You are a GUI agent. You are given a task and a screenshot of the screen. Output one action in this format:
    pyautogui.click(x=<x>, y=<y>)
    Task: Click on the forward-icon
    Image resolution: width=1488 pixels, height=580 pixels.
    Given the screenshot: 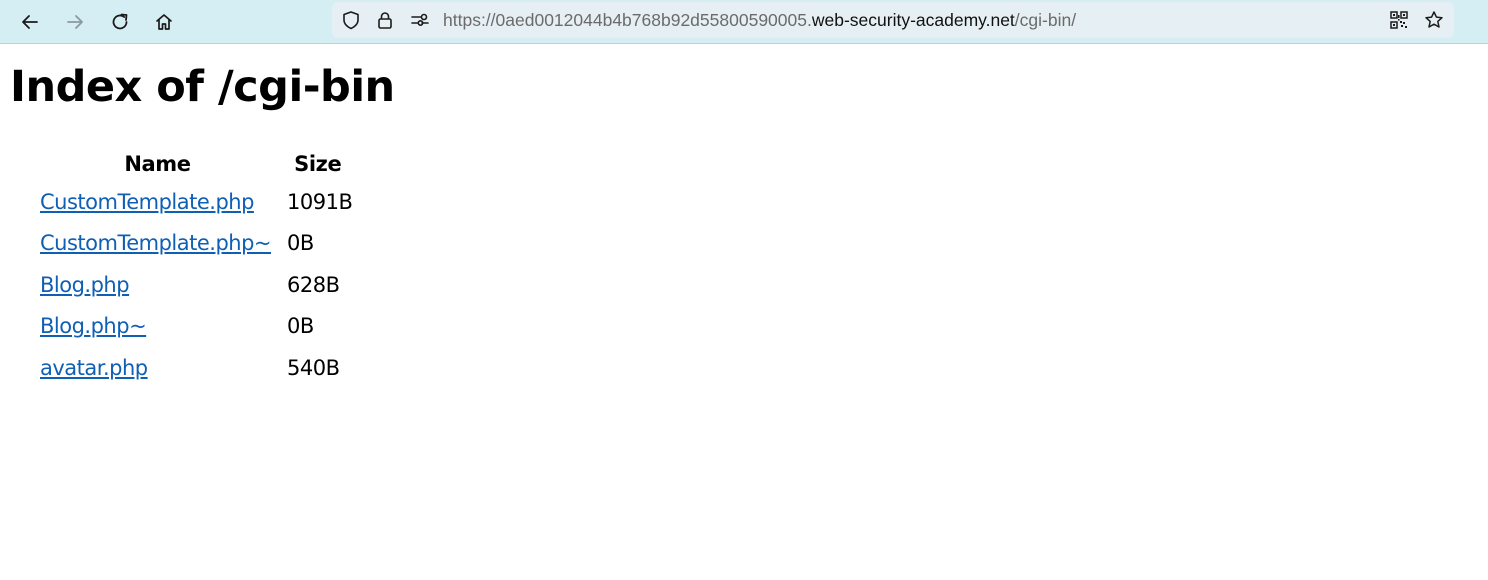 What is the action you would take?
    pyautogui.click(x=75, y=22)
    